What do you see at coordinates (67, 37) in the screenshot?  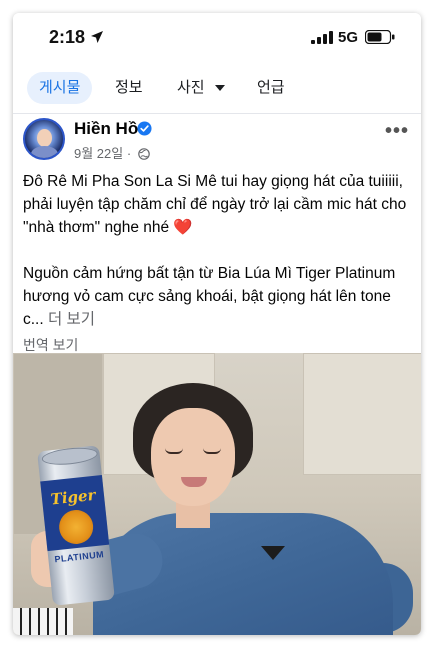 I see `status-time: 2:18` at bounding box center [67, 37].